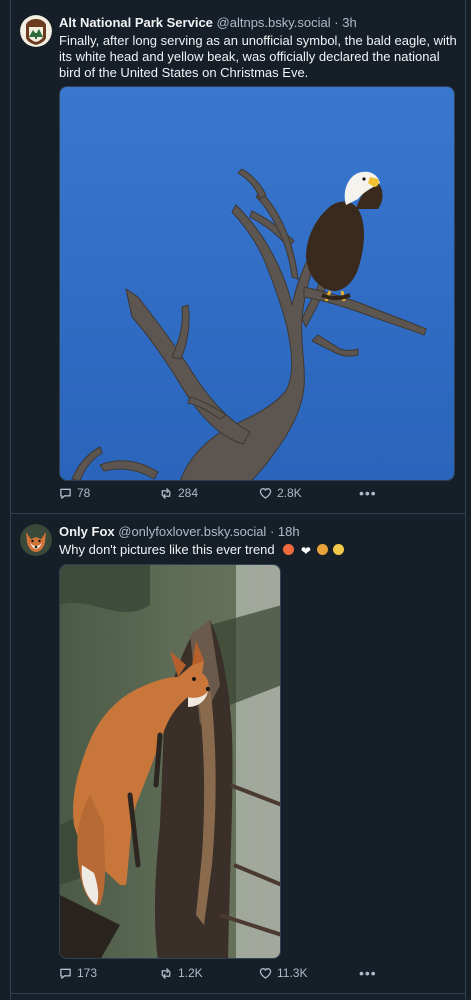 The image size is (471, 1000). What do you see at coordinates (36, 540) in the screenshot?
I see `fox-avatar` at bounding box center [36, 540].